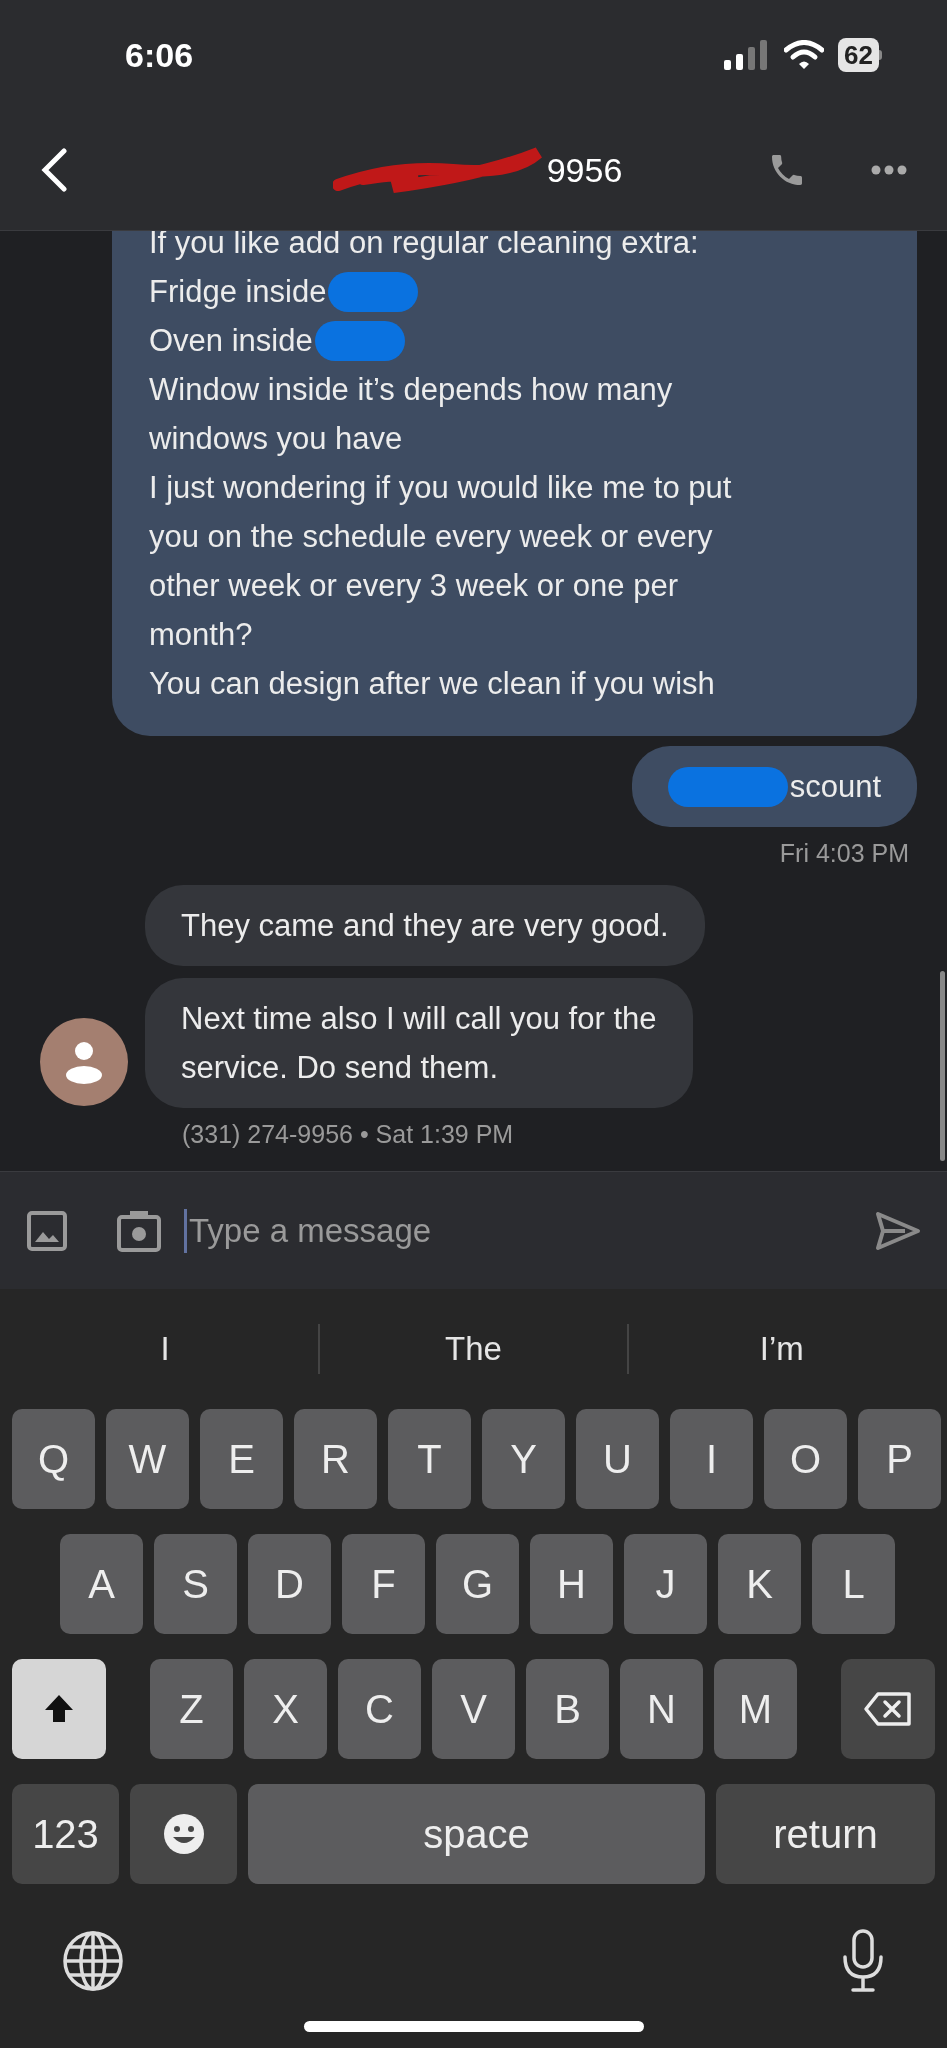  Describe the element at coordinates (383, 1584) in the screenshot. I see `key: F` at that location.